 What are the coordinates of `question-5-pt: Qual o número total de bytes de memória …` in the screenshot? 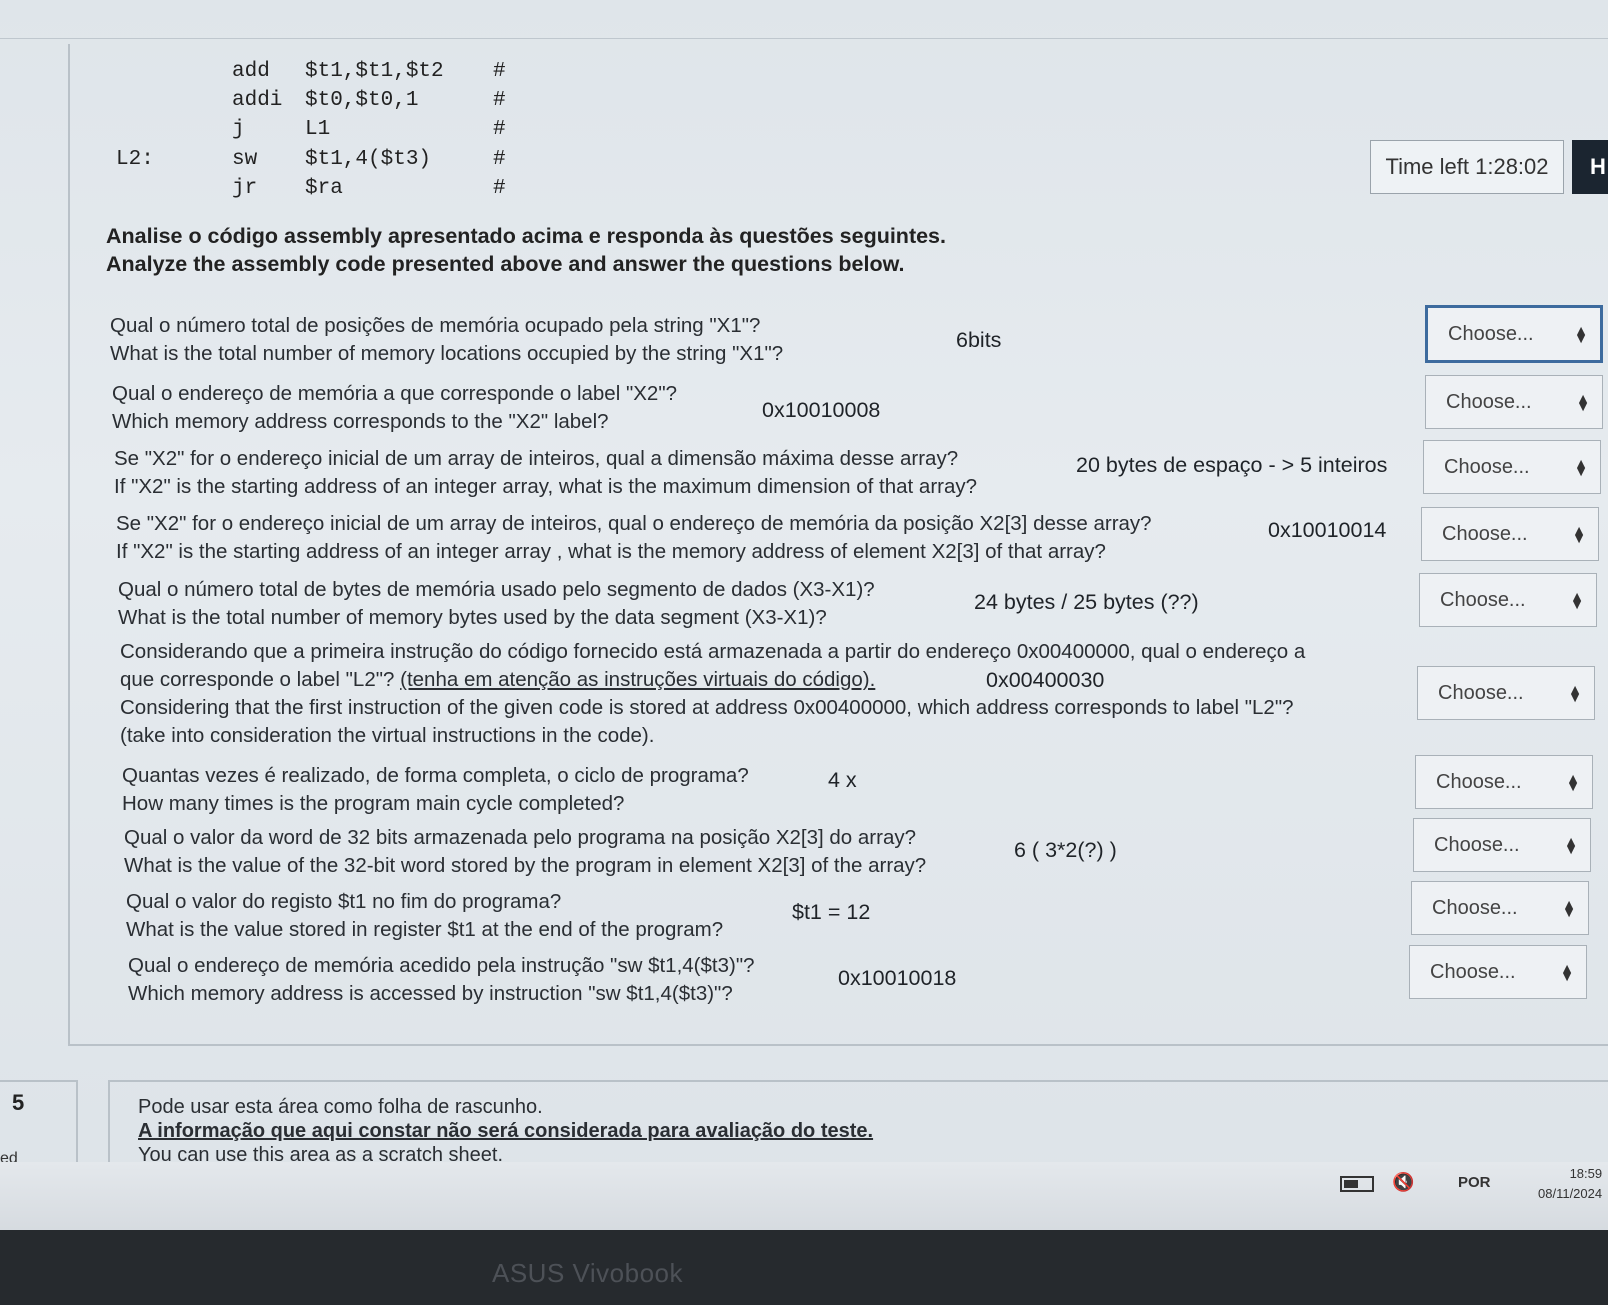 It's located at (496, 589).